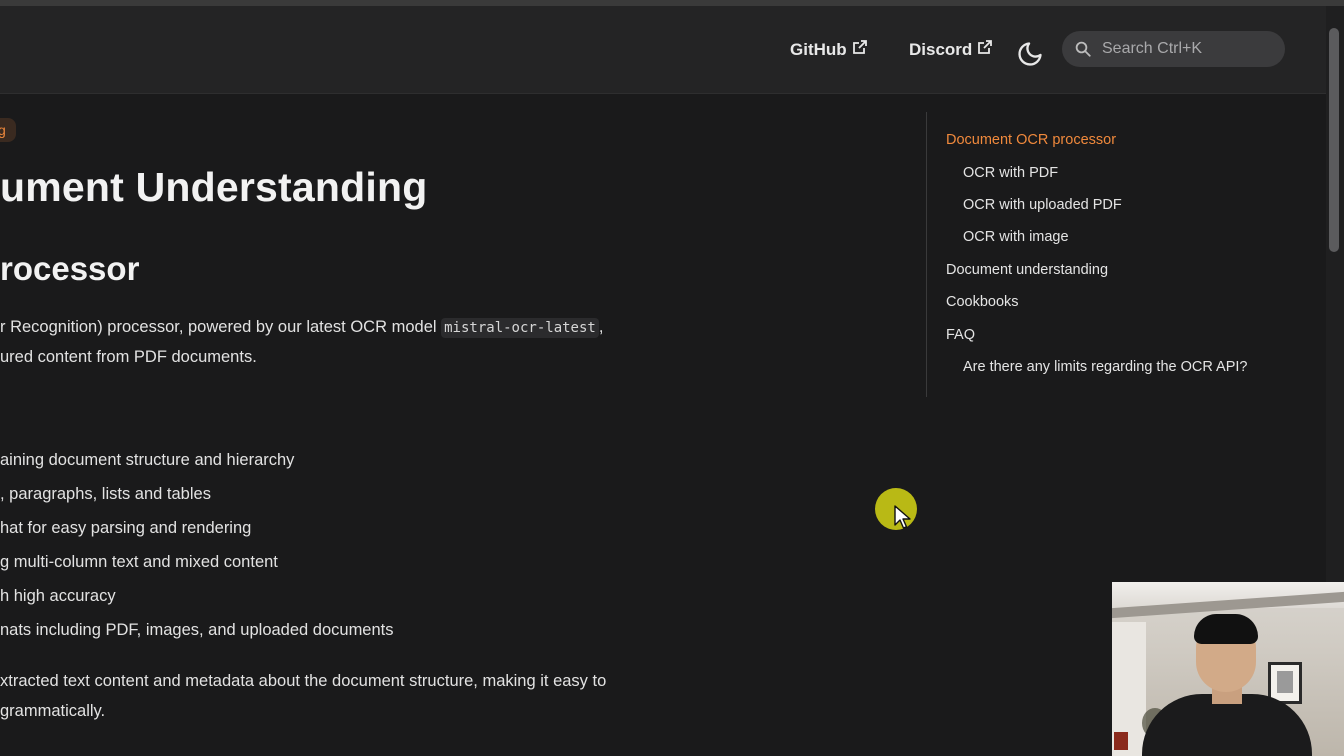 The image size is (1344, 756). I want to click on intro-paragraph-line2: ured content from PDF documents., so click(128, 357).